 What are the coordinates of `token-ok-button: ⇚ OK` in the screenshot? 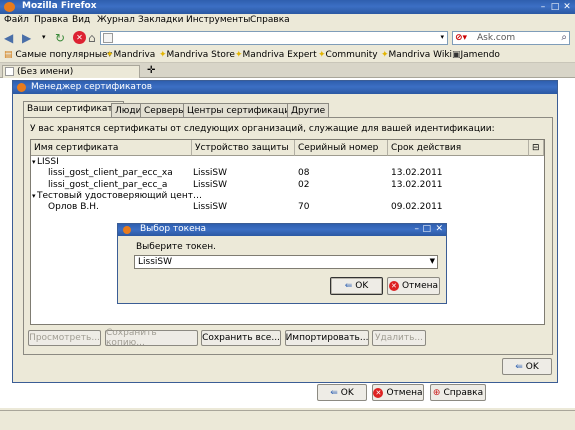 It's located at (356, 286).